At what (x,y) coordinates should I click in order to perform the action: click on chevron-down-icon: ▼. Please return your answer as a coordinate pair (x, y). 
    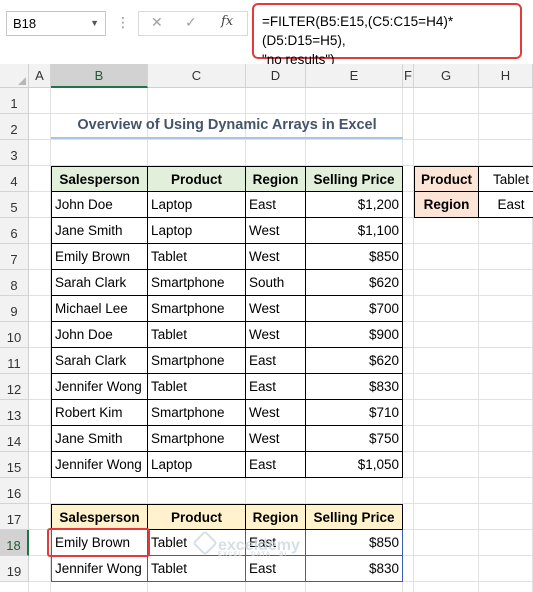
    Looking at the image, I should click on (94, 23).